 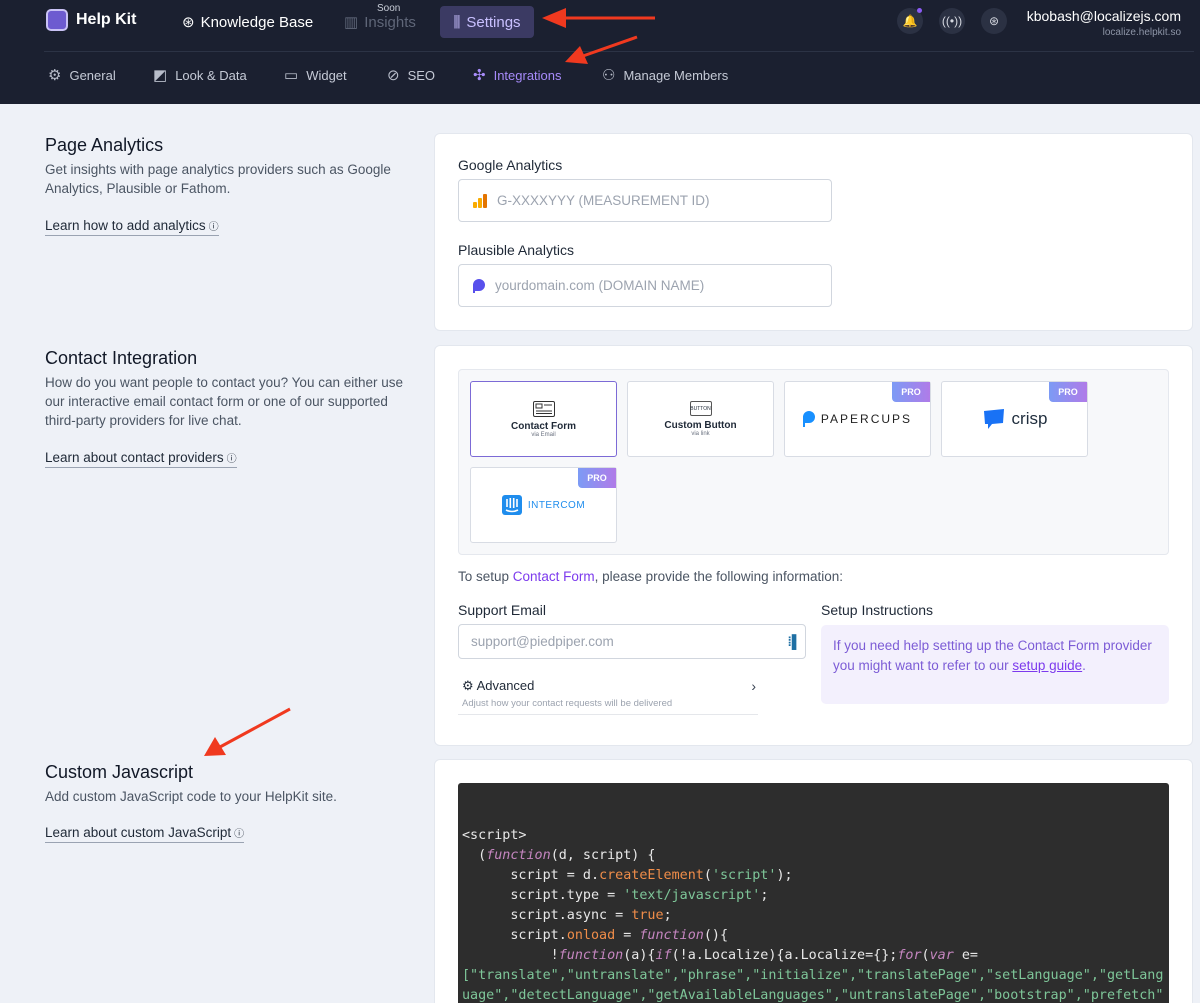 I want to click on info-icon: ⓘ, so click(x=213, y=227).